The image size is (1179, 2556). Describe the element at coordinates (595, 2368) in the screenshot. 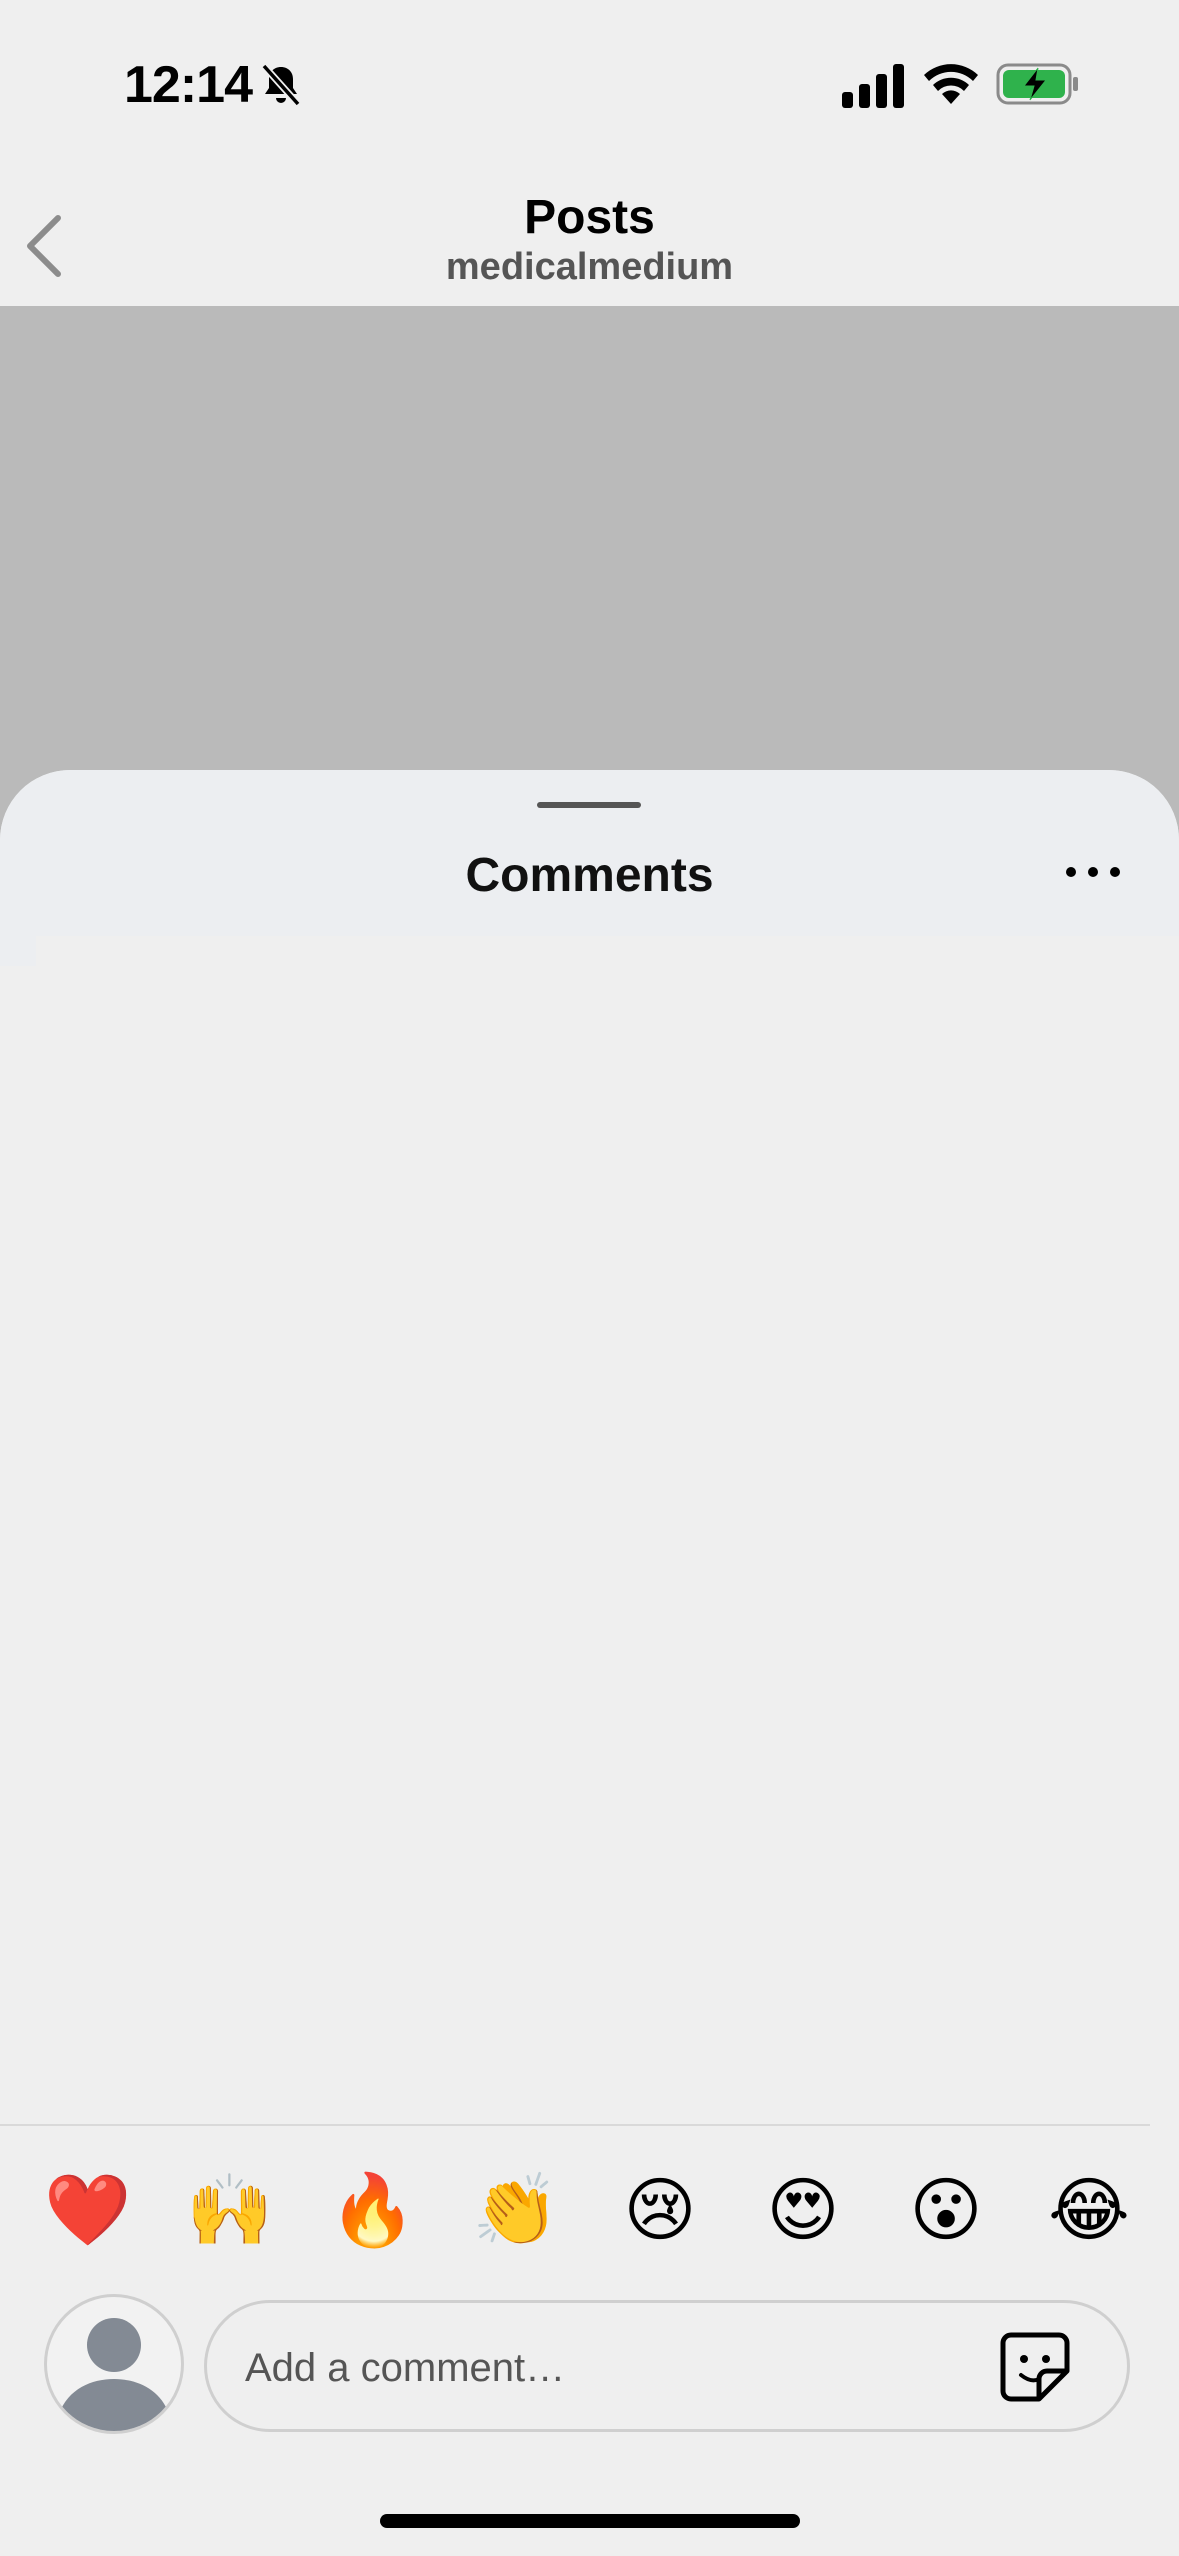

I see `comment-input` at that location.